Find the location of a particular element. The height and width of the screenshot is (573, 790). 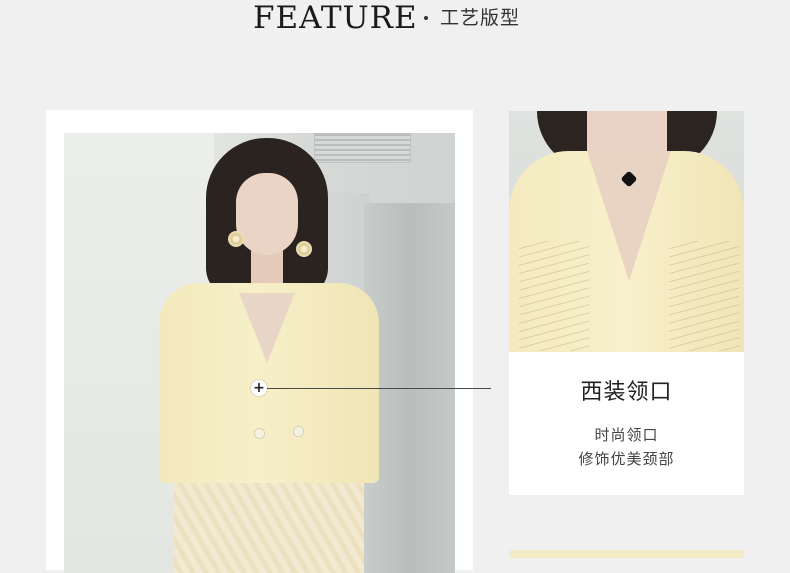

detail-hotspot: + is located at coordinates (259, 388).